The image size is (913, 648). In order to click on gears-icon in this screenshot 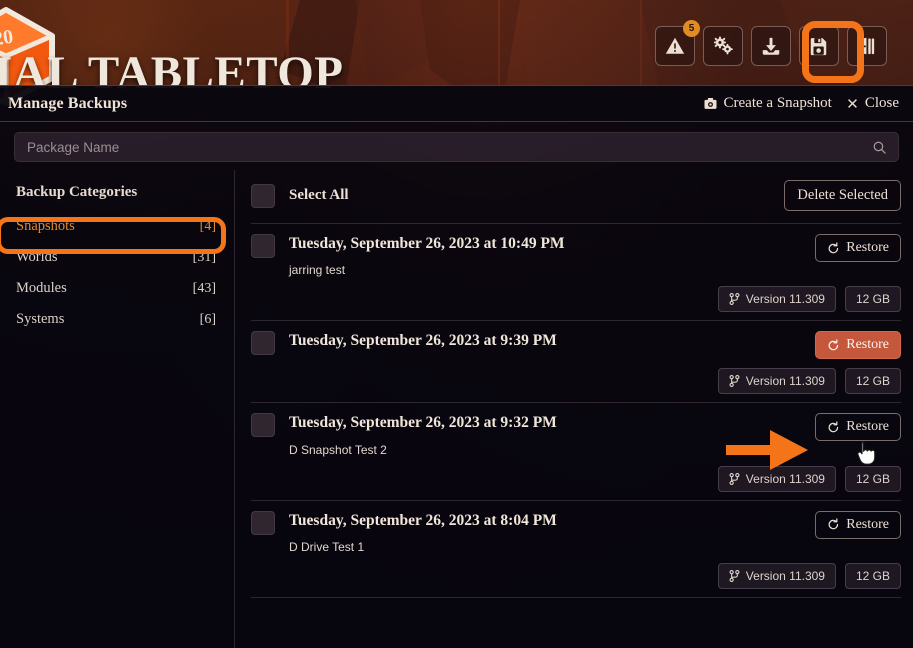, I will do `click(723, 45)`.